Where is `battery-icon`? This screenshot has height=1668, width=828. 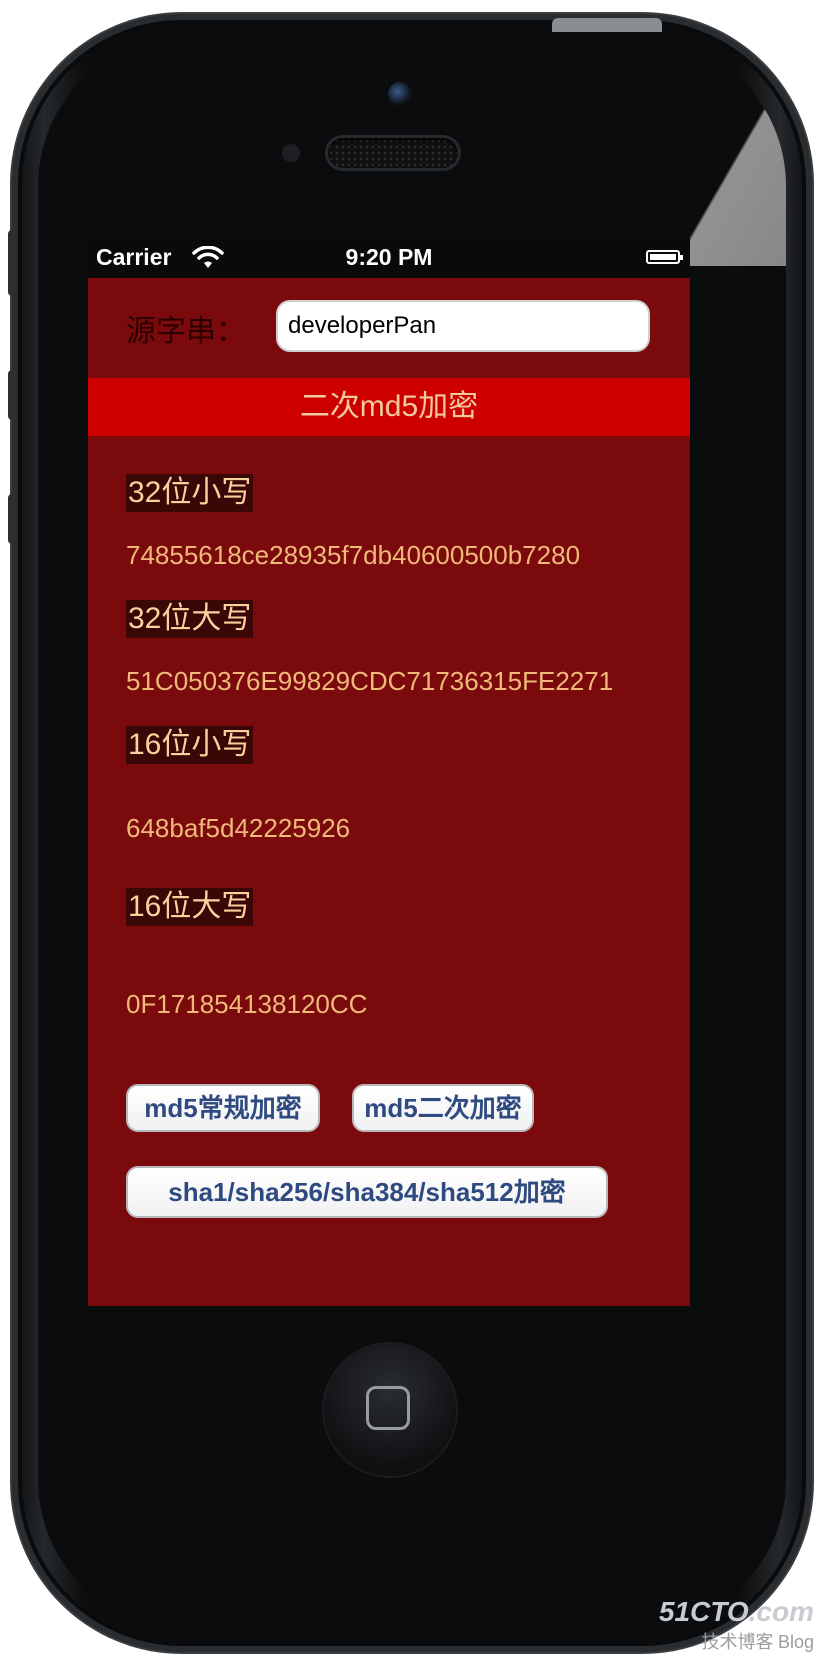
battery-icon is located at coordinates (664, 257).